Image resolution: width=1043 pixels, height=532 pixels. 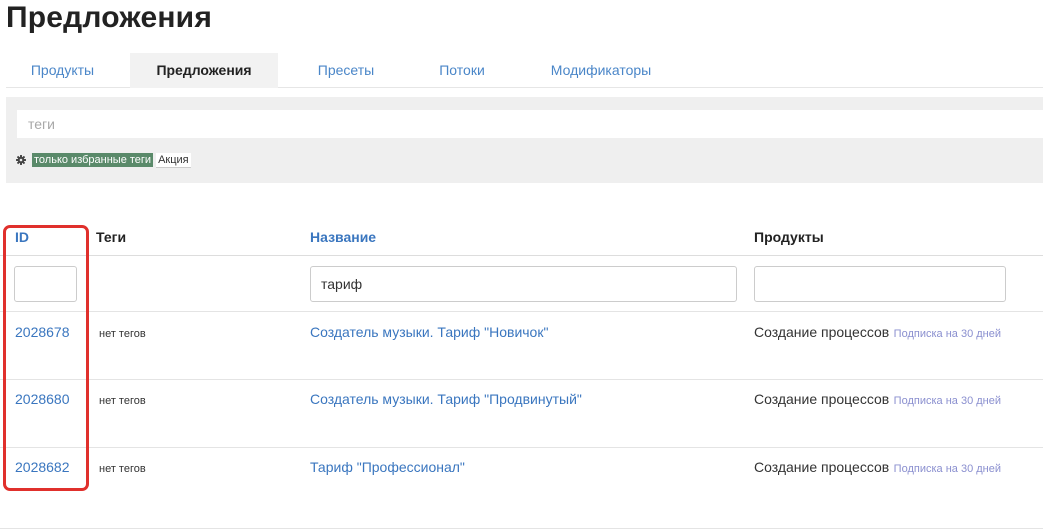 I want to click on tab-presets: Пресеты, so click(x=346, y=70).